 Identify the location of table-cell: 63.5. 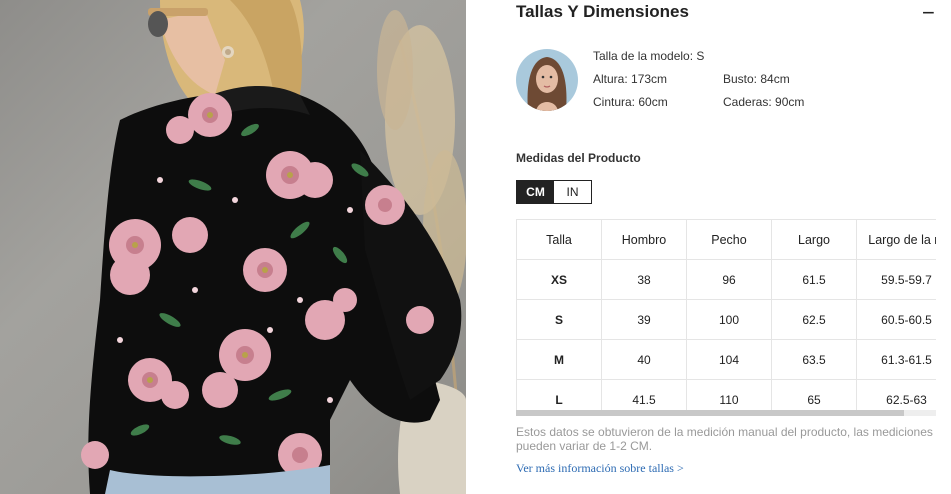
(814, 359).